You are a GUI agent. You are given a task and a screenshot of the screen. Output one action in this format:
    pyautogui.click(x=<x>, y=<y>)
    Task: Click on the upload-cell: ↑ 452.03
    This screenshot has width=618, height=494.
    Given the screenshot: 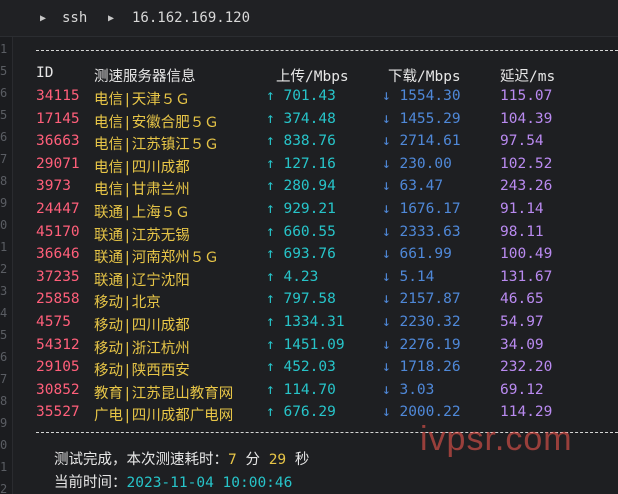 What is the action you would take?
    pyautogui.click(x=301, y=367)
    